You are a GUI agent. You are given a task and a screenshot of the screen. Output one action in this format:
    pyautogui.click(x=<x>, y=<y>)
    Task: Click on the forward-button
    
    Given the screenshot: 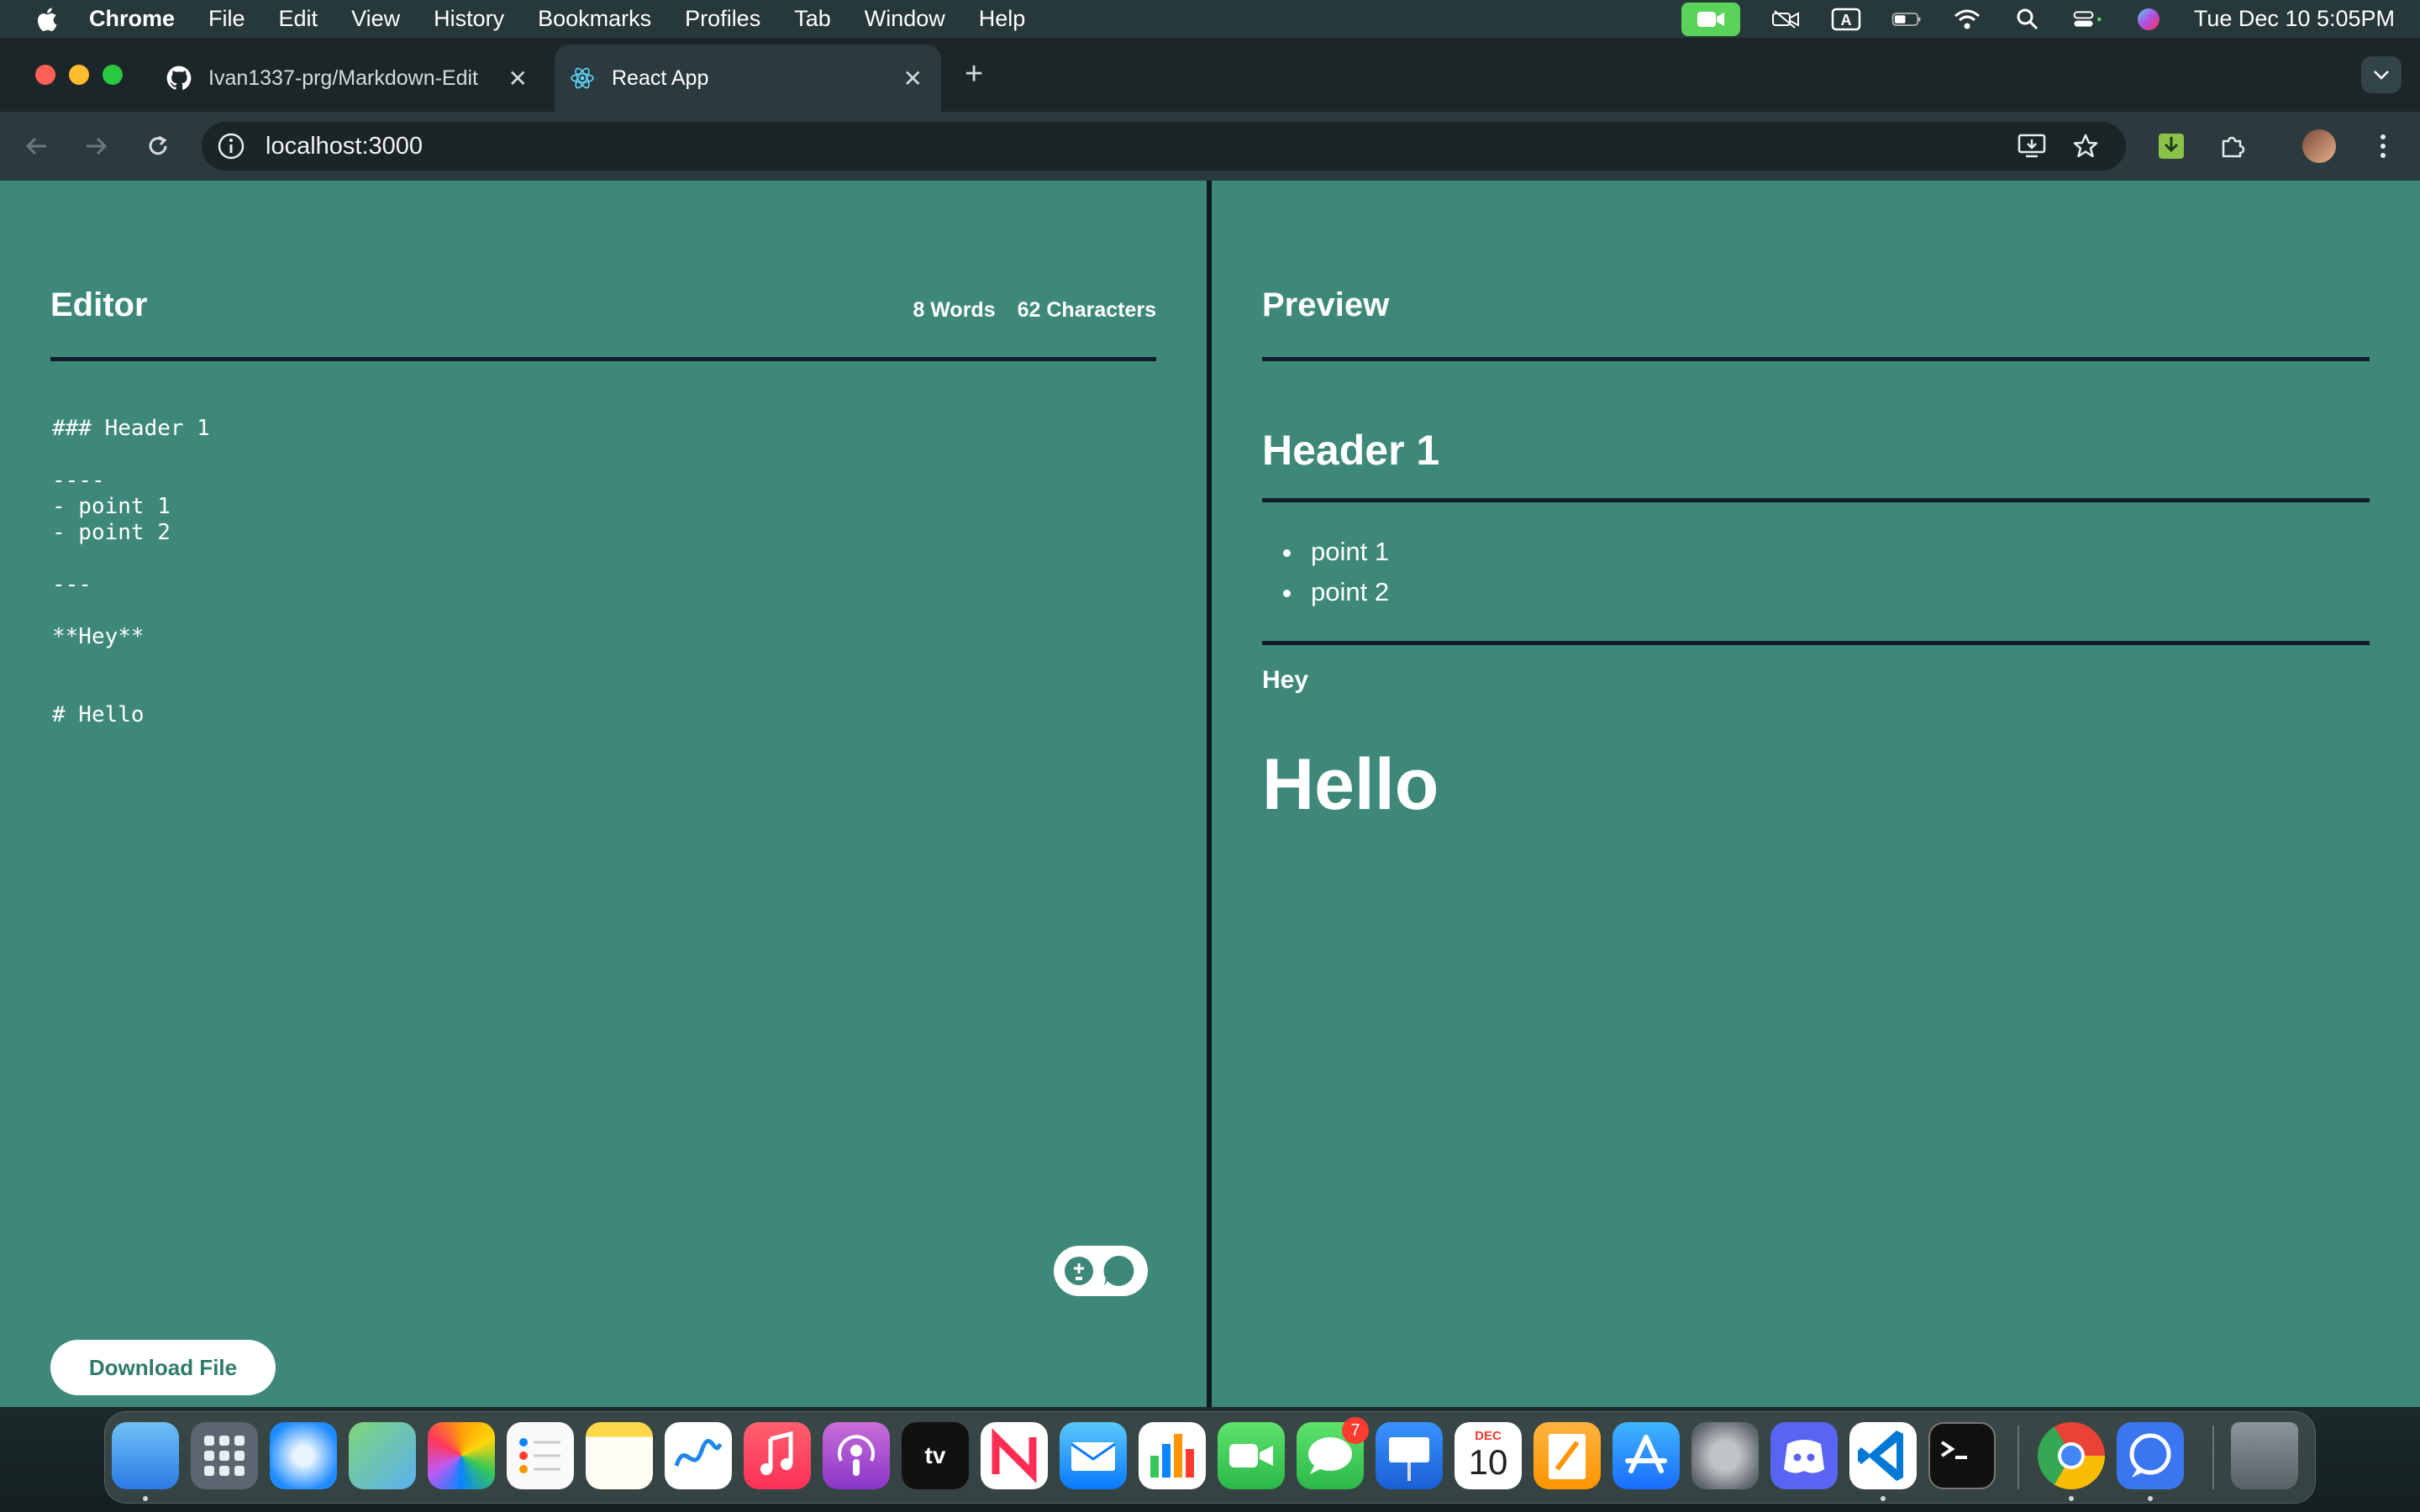 What is the action you would take?
    pyautogui.click(x=96, y=146)
    